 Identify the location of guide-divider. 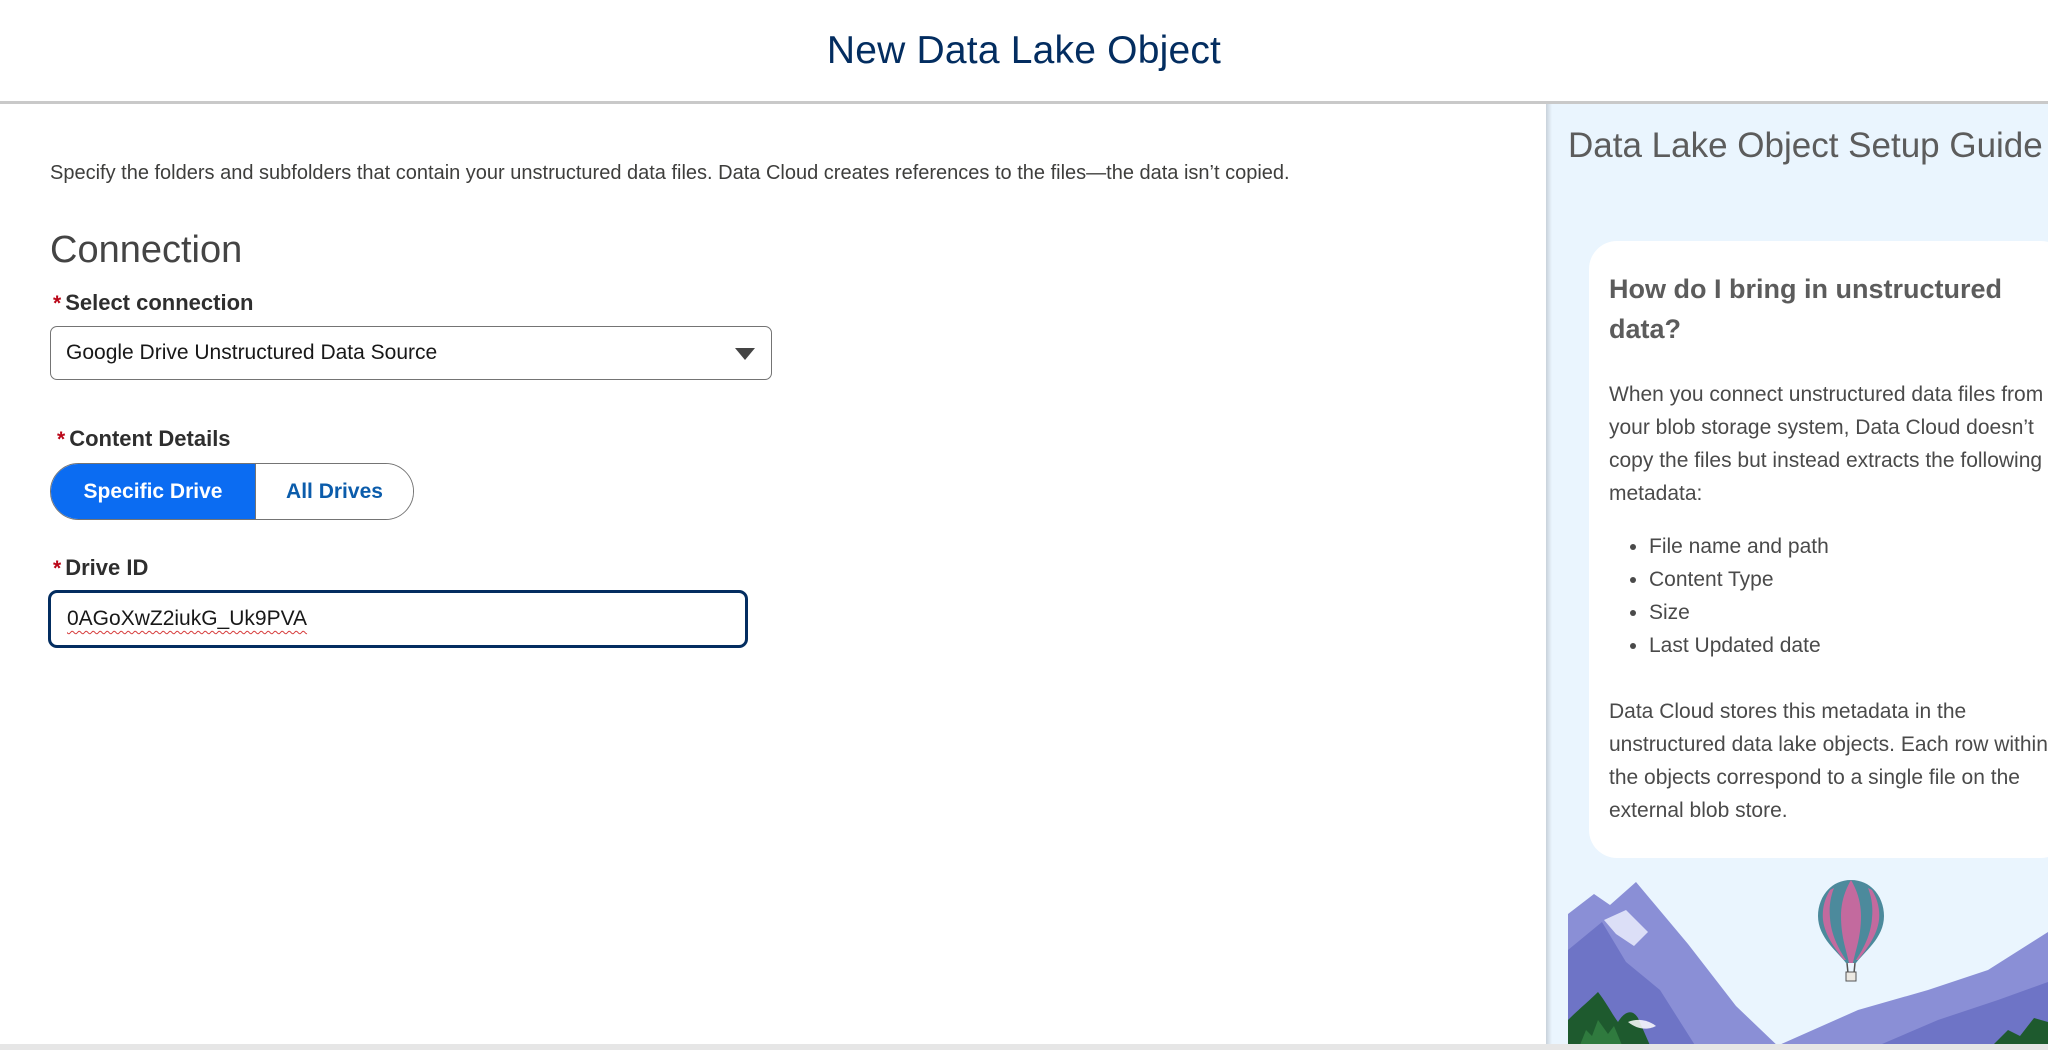
(1549, 577).